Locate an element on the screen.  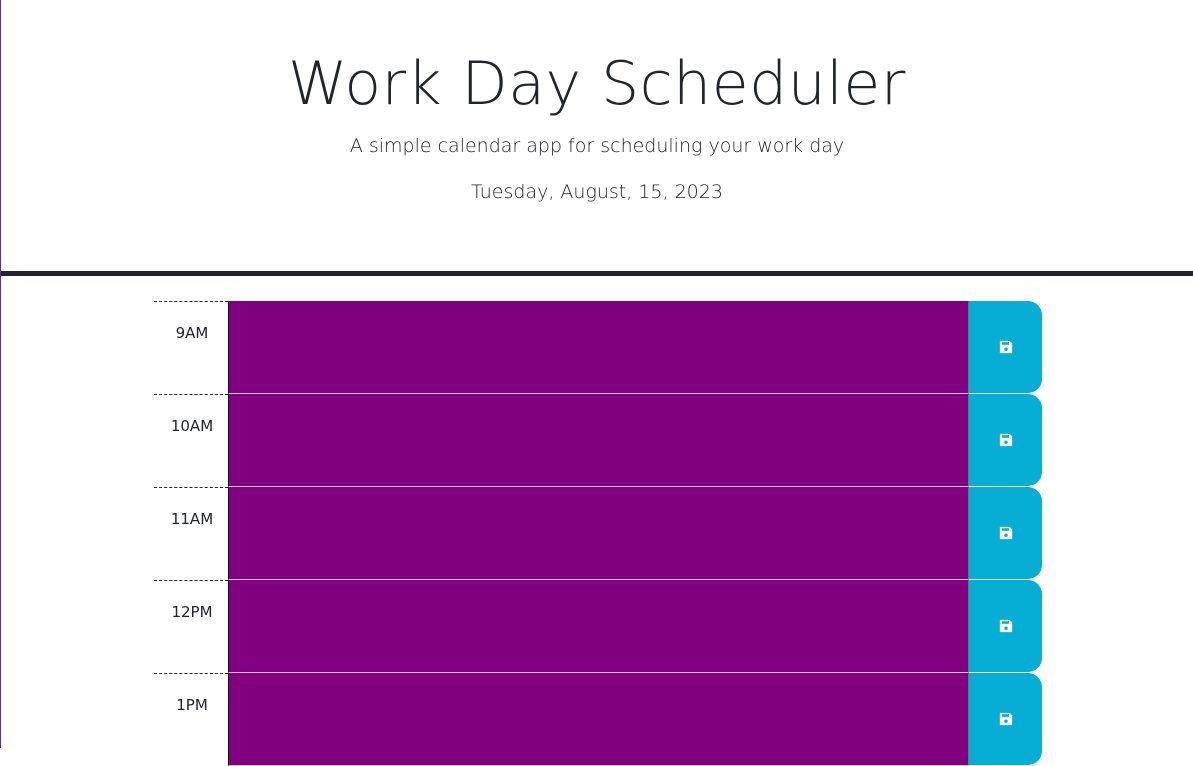
time-block-10am: 10AM is located at coordinates (598, 440).